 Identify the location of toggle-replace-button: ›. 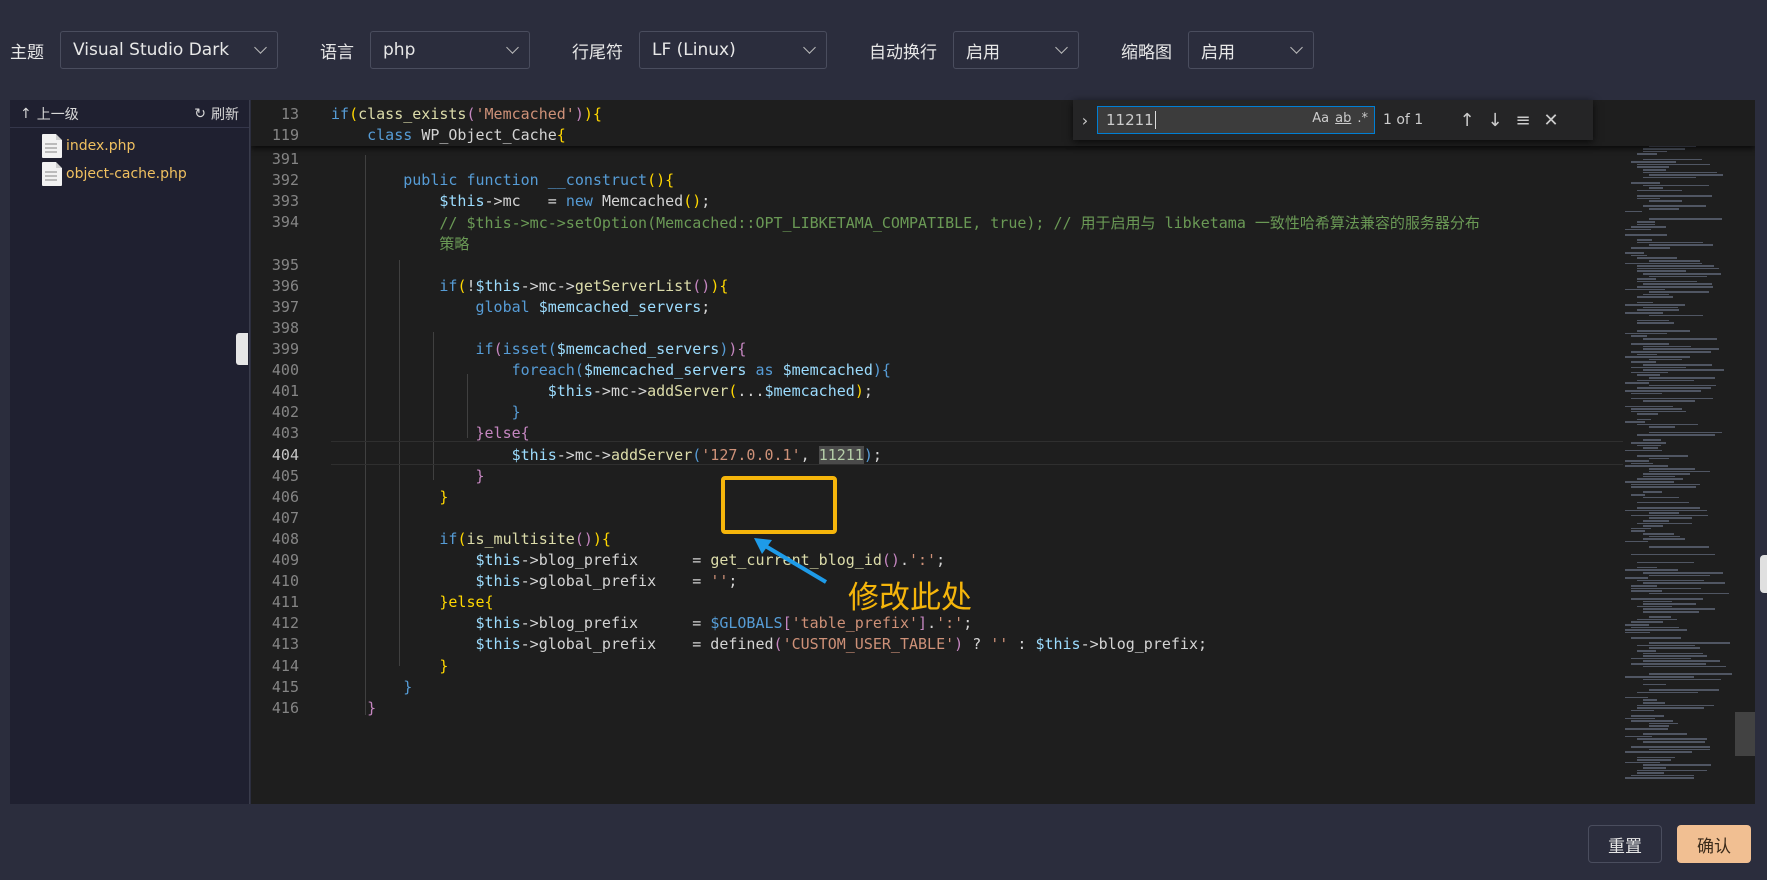
(1085, 120).